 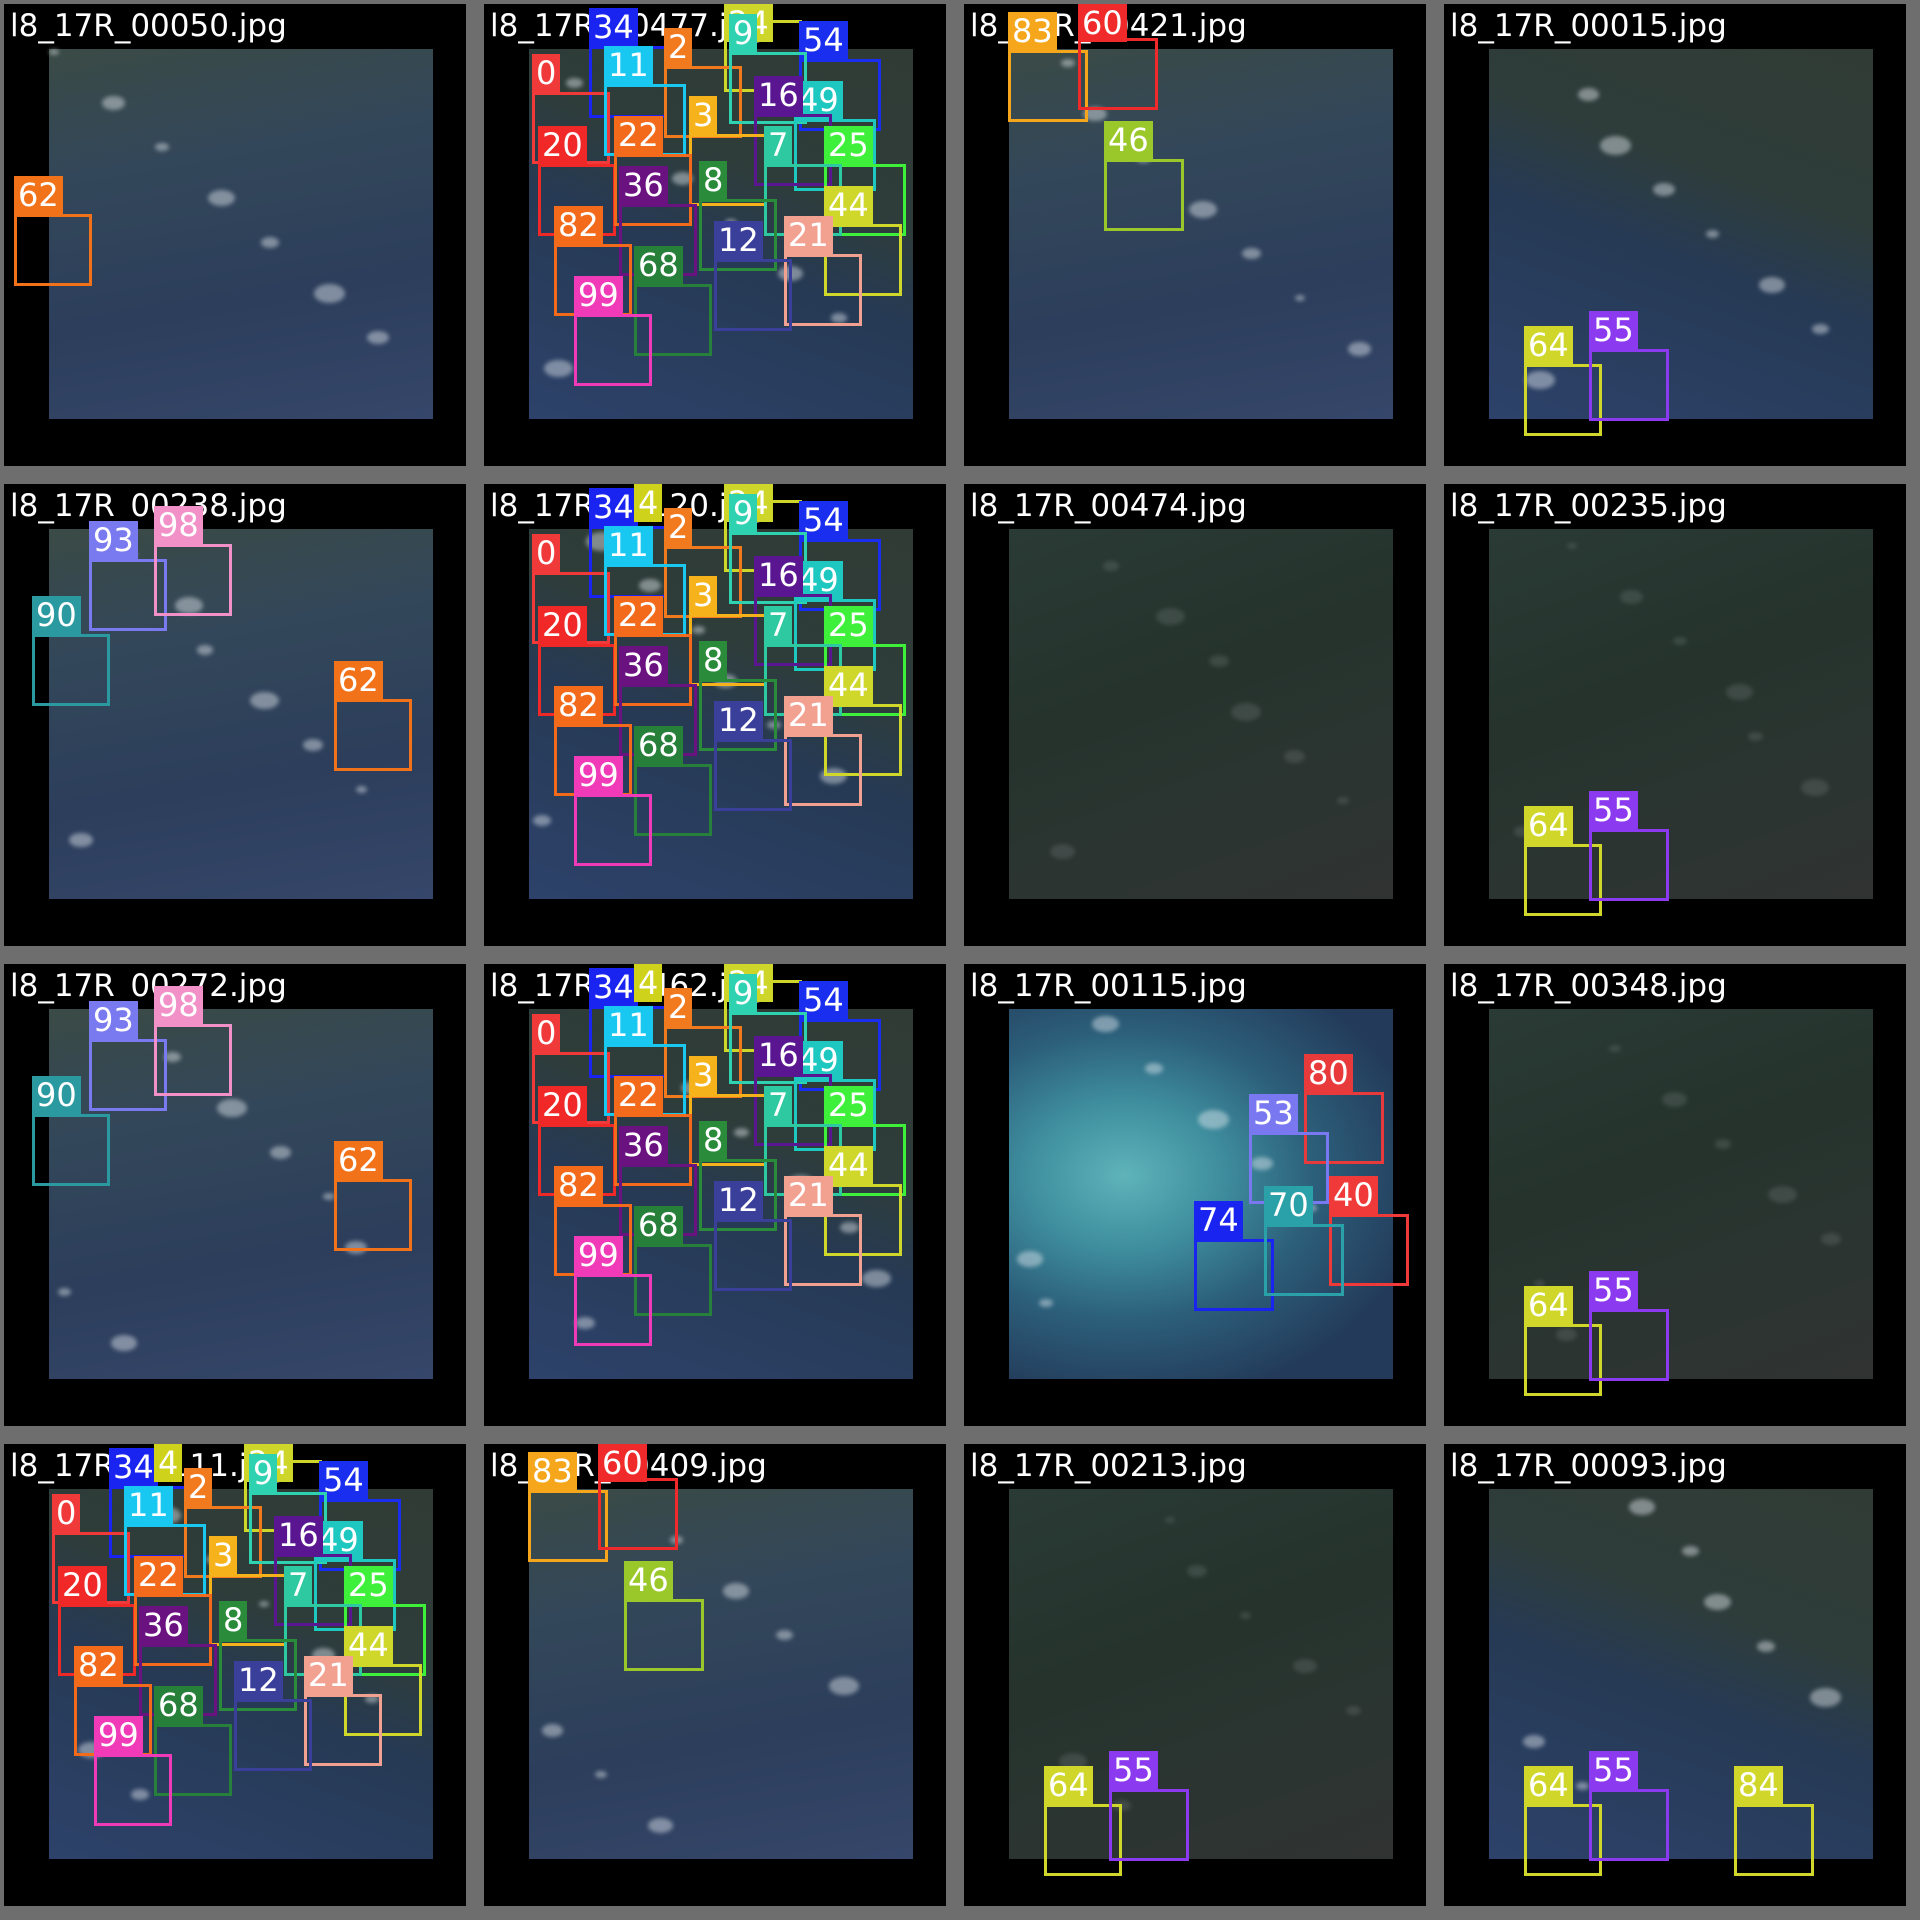 I want to click on image-tile: l8_17R_00474.jpg, so click(x=1195, y=715).